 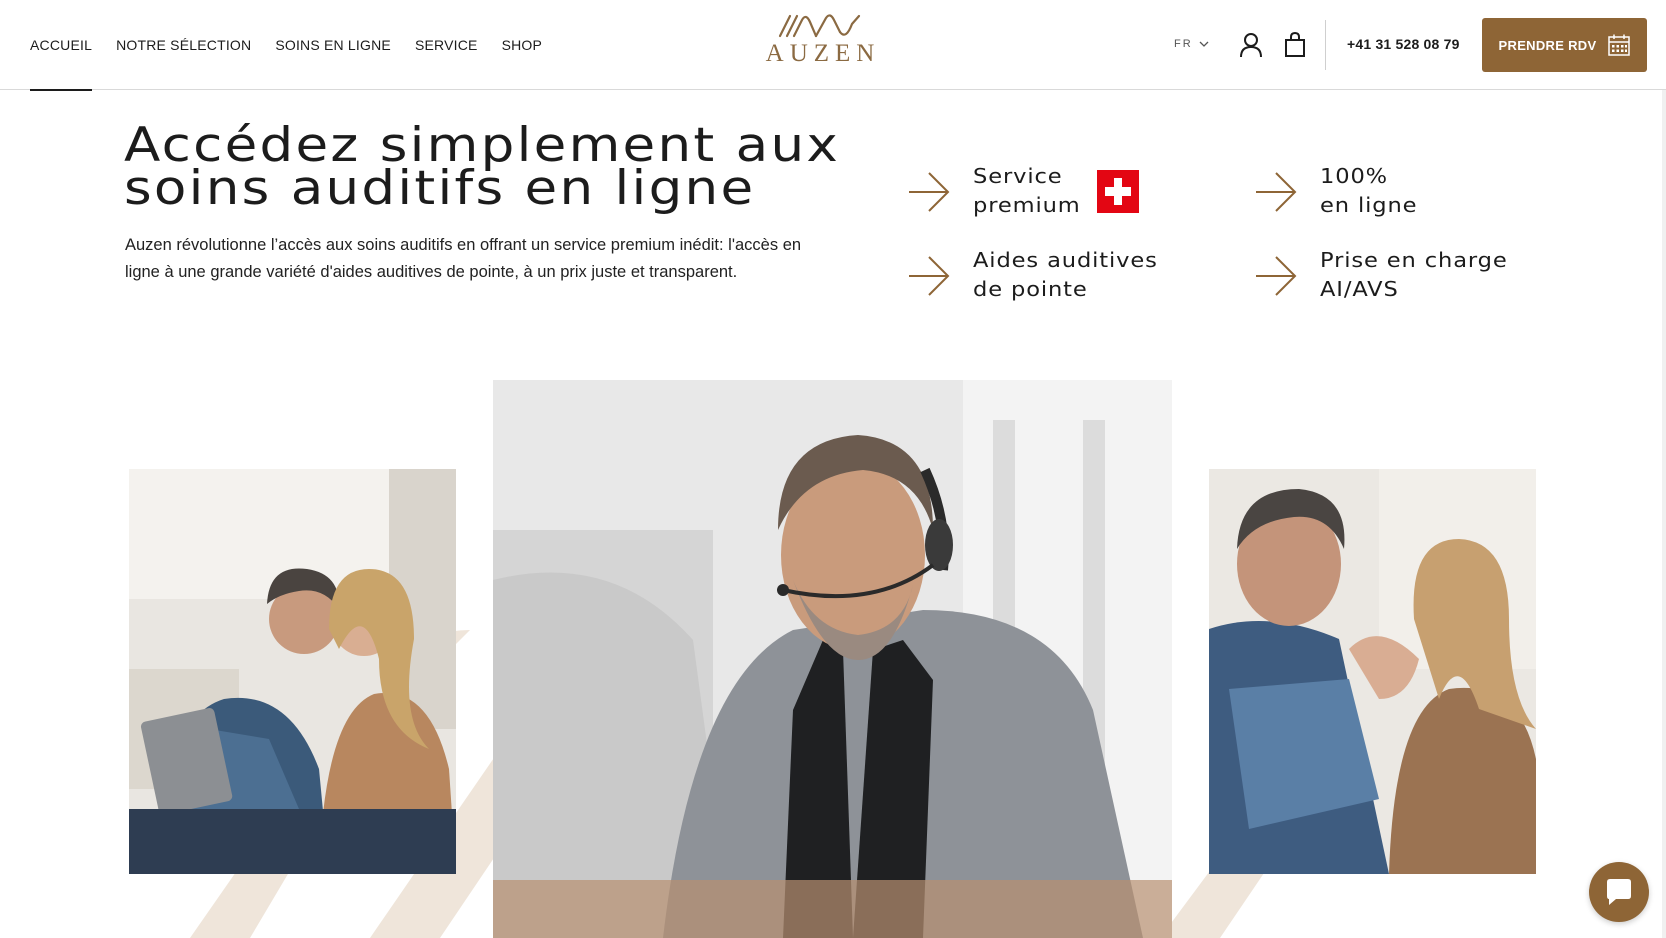 What do you see at coordinates (823, 53) in the screenshot?
I see `logo-text: AUZEN` at bounding box center [823, 53].